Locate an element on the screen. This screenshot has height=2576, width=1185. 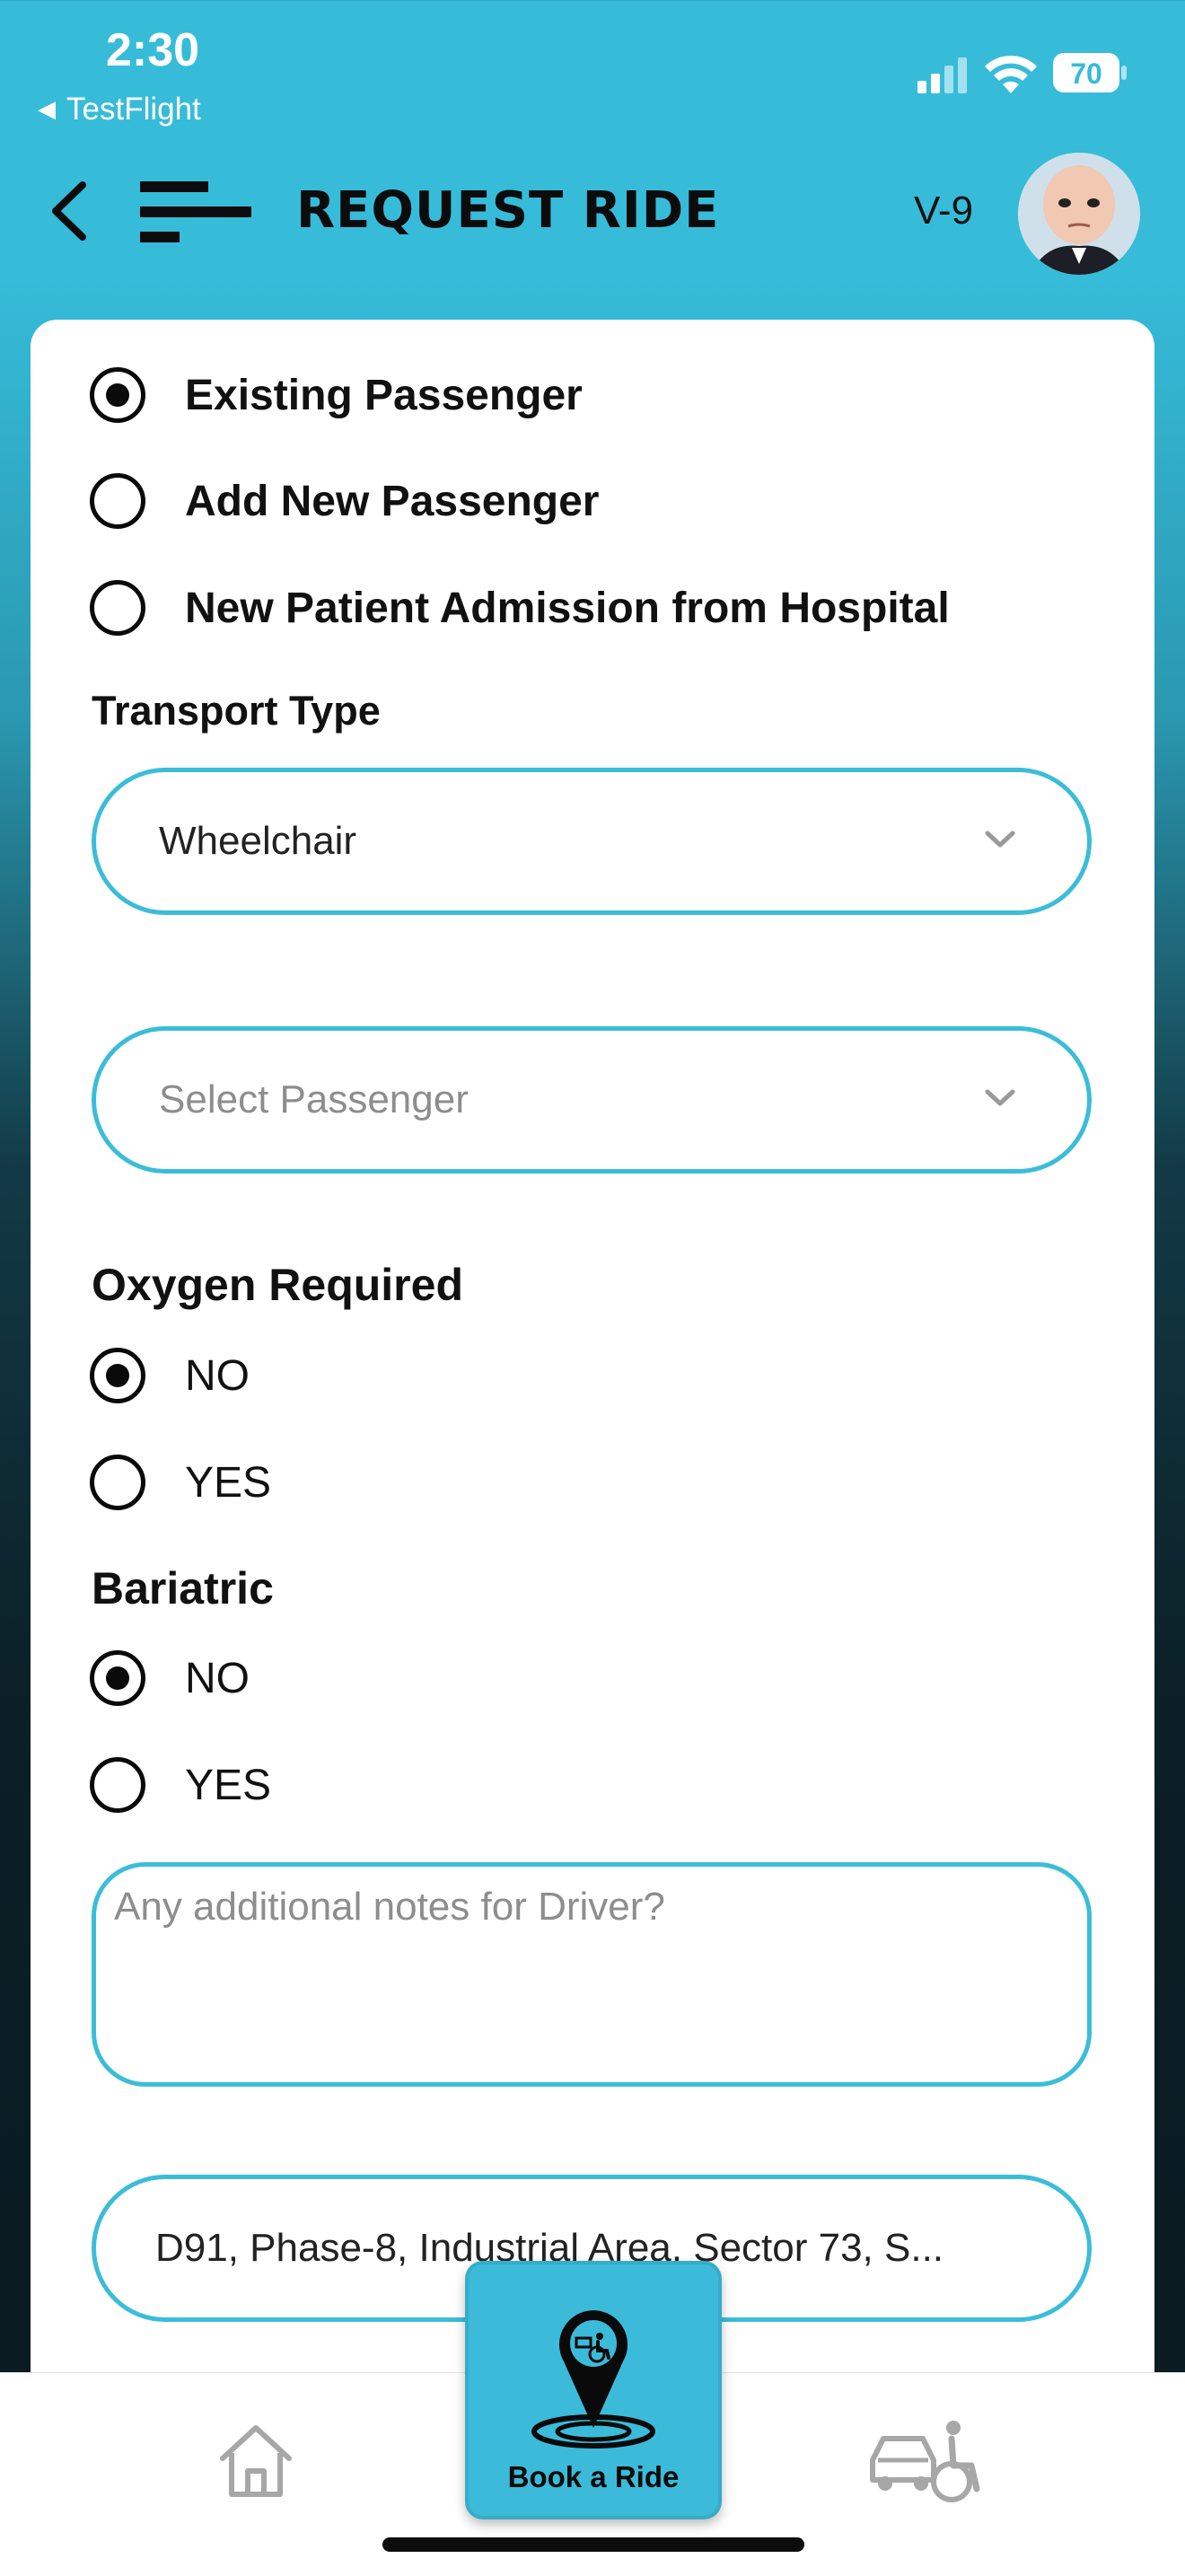
oxygen-required-label: Oxygen Required is located at coordinates (277, 1285).